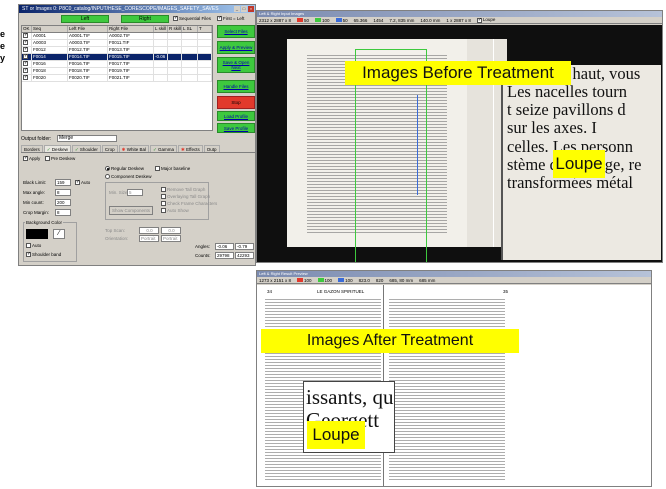 This screenshot has height=489, width=666. Describe the element at coordinates (275, 20) in the screenshot. I see `before-status-dims: 2312 x 2887 x 8` at that location.